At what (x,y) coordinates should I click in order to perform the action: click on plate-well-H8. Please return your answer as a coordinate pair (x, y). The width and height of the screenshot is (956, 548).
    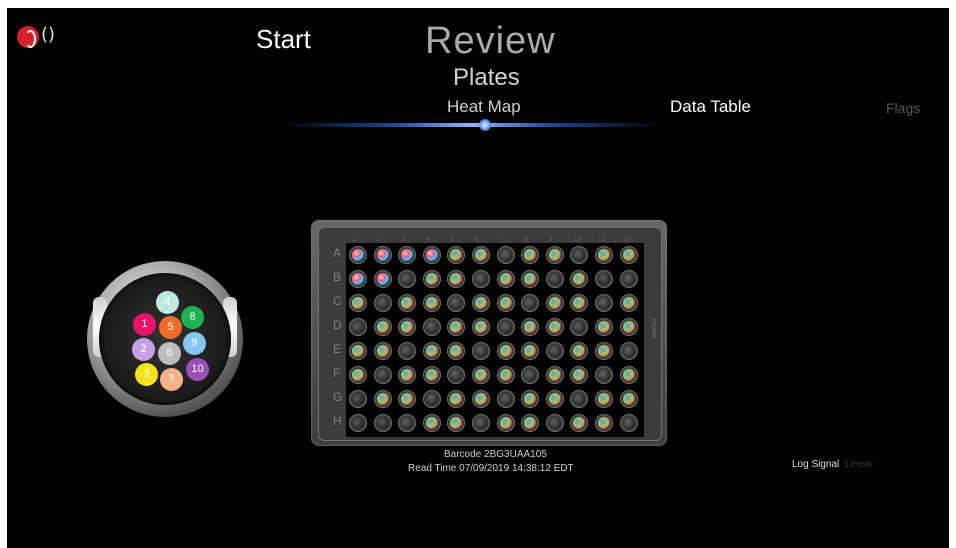
    Looking at the image, I should click on (530, 423).